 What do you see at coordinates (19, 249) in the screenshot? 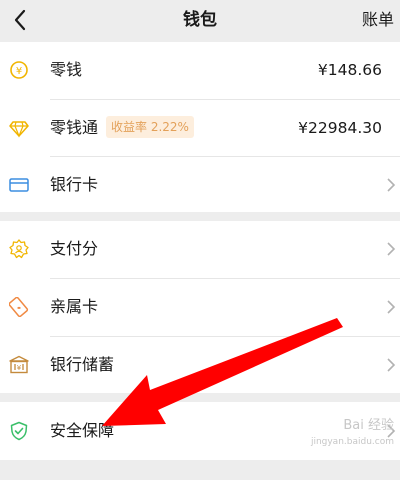
I see `pay-score-icon` at bounding box center [19, 249].